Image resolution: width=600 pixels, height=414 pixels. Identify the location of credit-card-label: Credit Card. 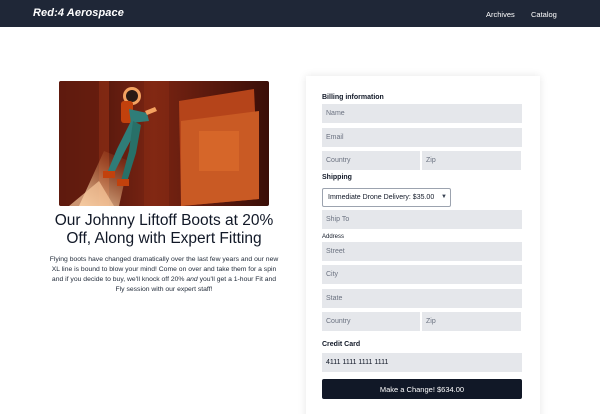
(341, 344).